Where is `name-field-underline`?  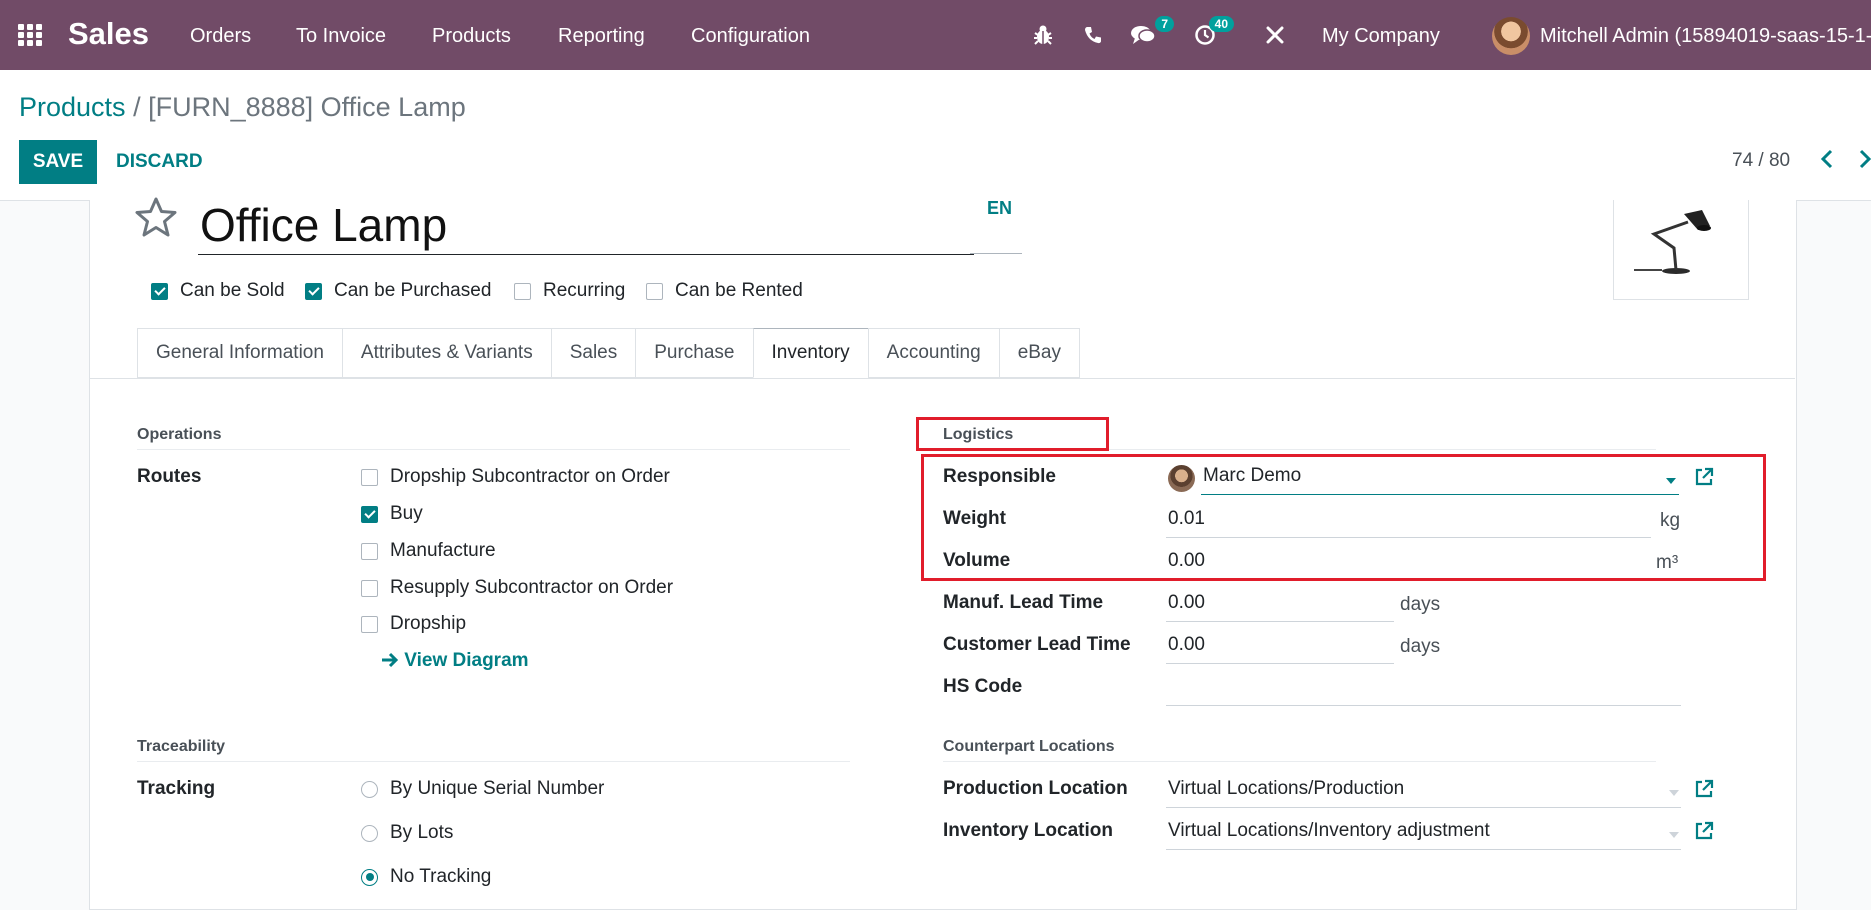 name-field-underline is located at coordinates (996, 253).